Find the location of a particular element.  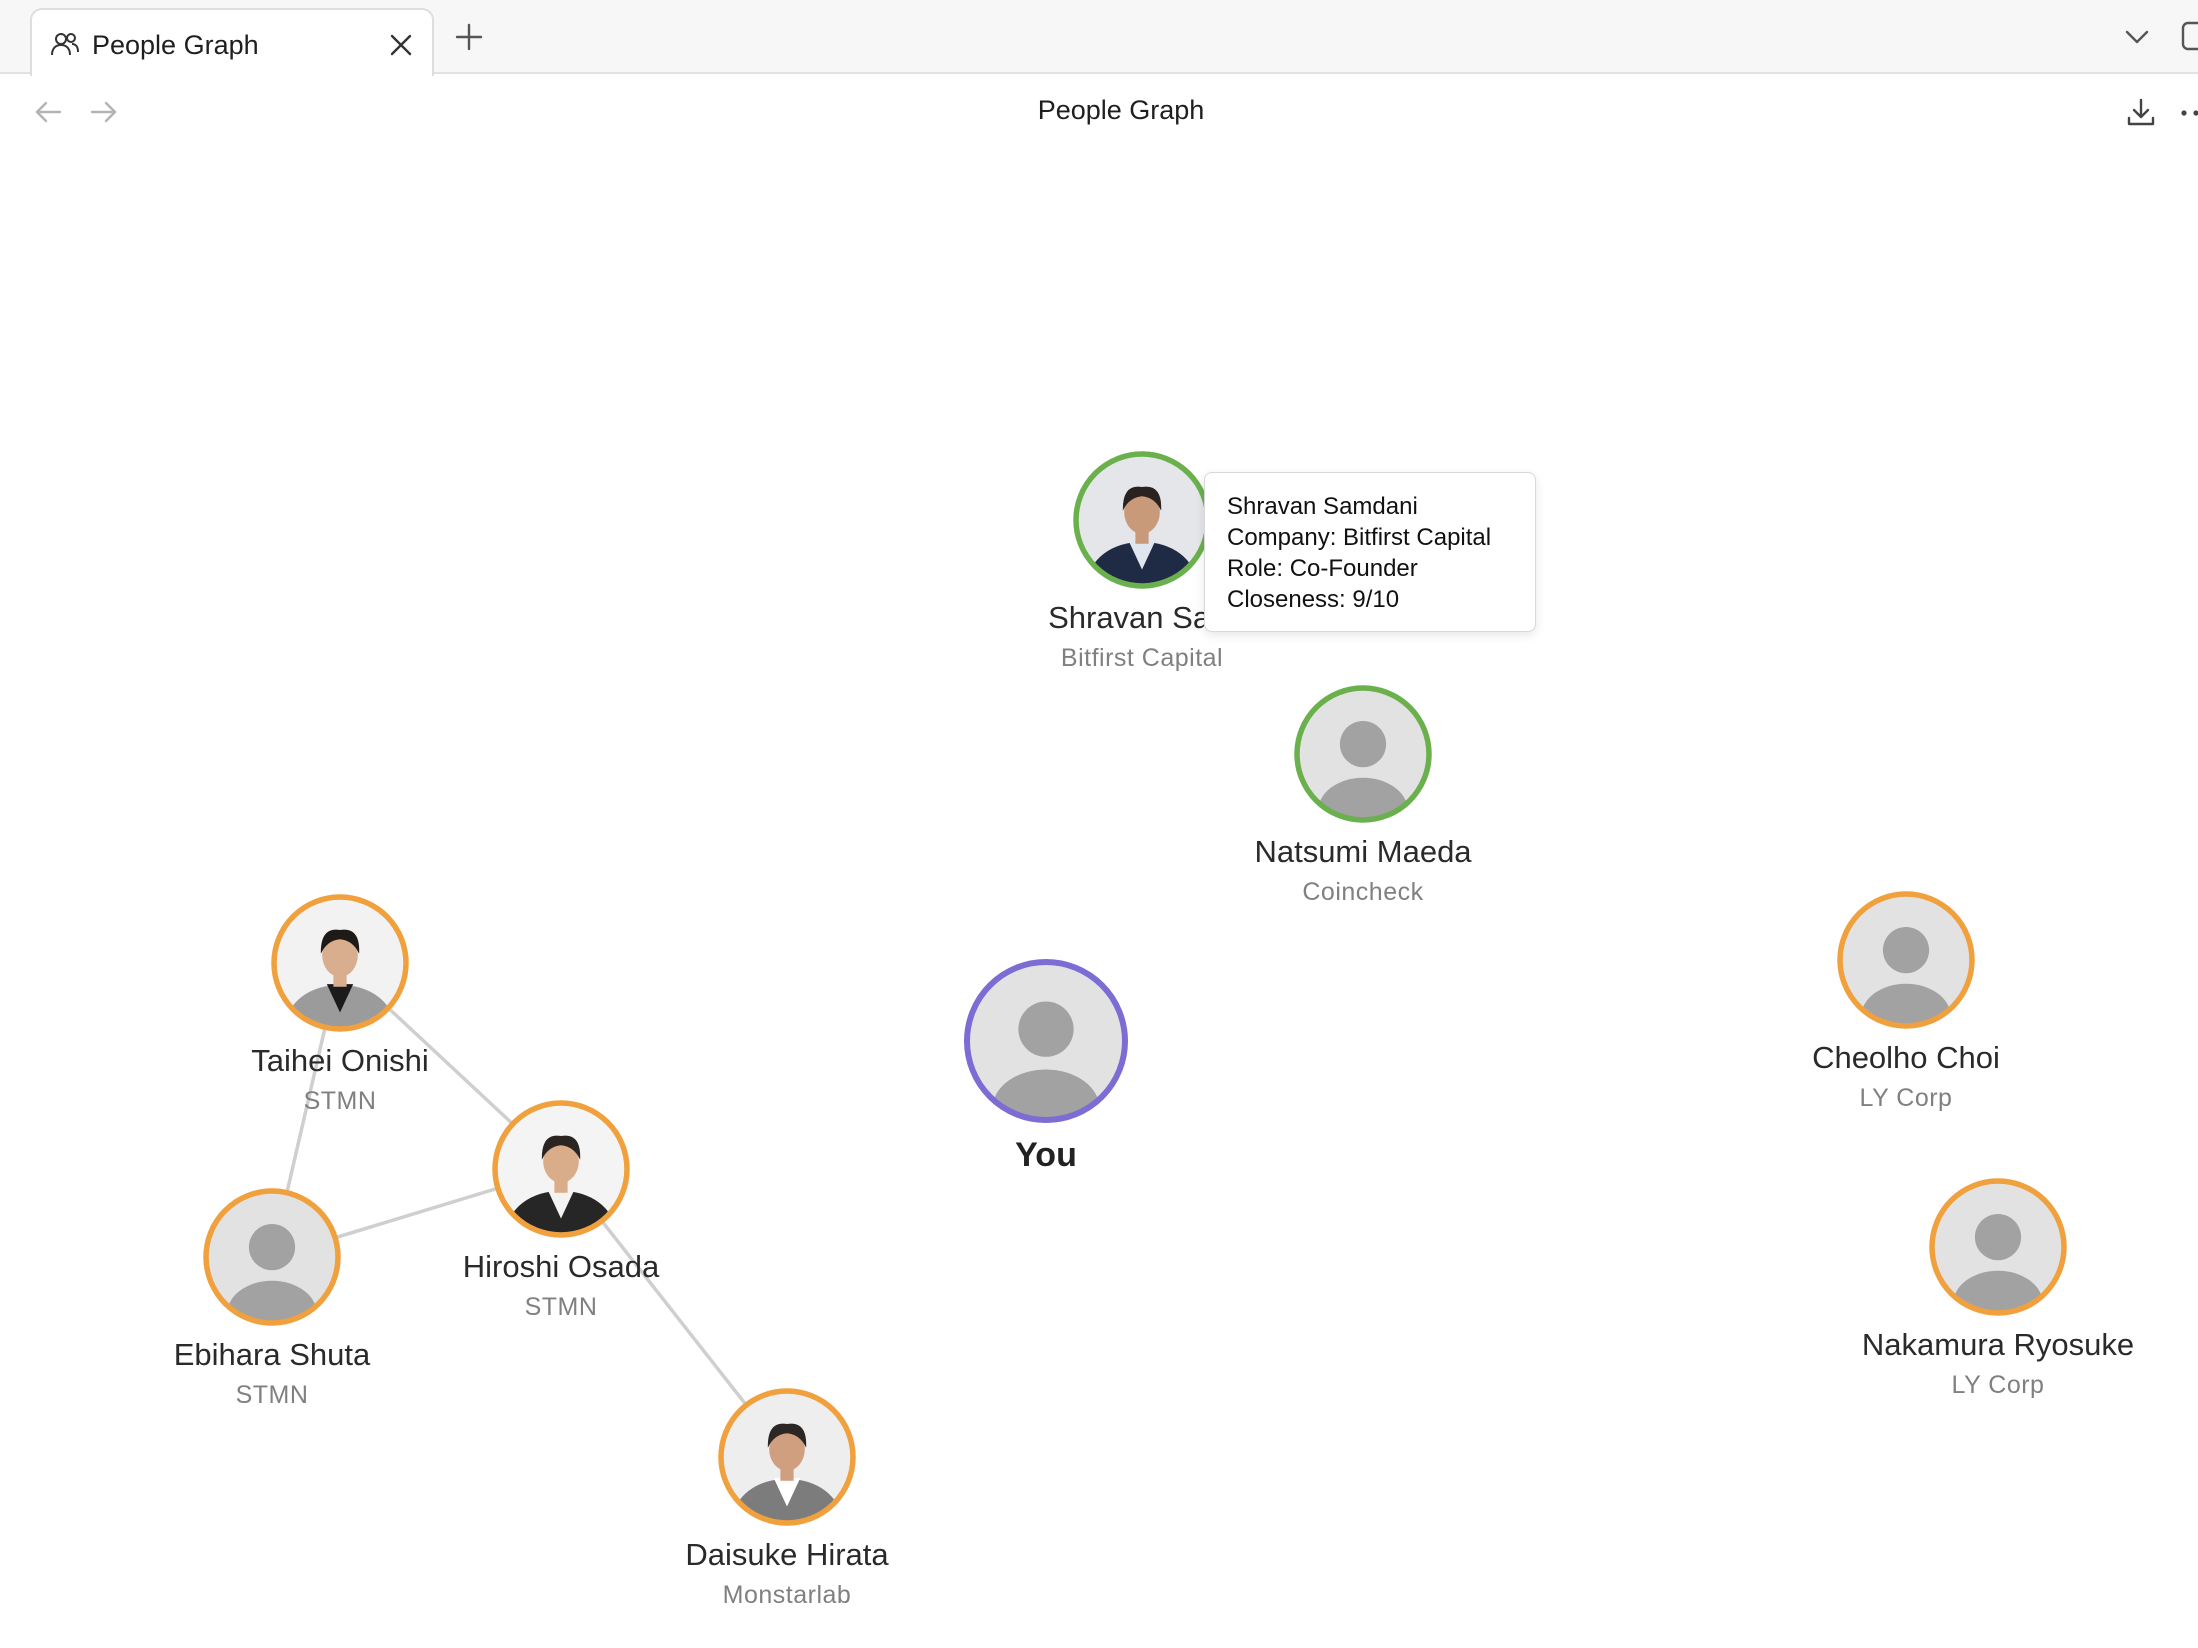

person-node-nakamura-ryosuke: Nakamura Ryosuke LY Corp is located at coordinates (1998, 1288).